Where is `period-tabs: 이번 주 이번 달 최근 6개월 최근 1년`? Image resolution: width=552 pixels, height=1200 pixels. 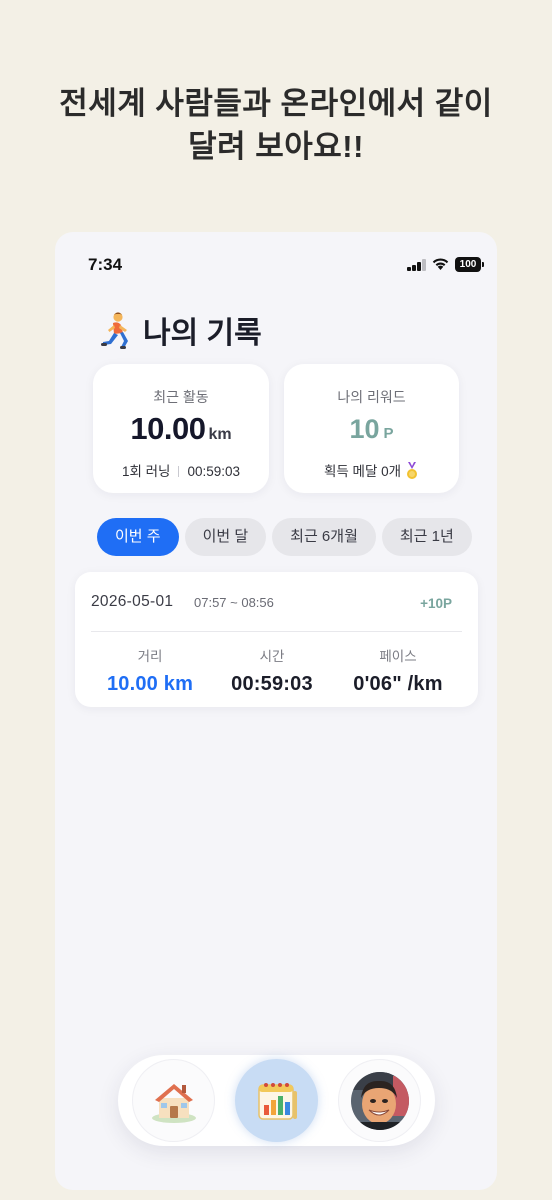
period-tabs: 이번 주 이번 달 최근 6개월 최근 1년 is located at coordinates (288, 537).